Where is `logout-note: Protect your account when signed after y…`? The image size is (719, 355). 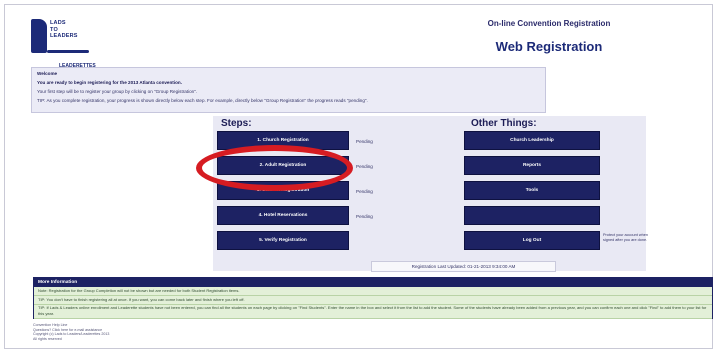 logout-note: Protect your account when signed after y… is located at coordinates (625, 237).